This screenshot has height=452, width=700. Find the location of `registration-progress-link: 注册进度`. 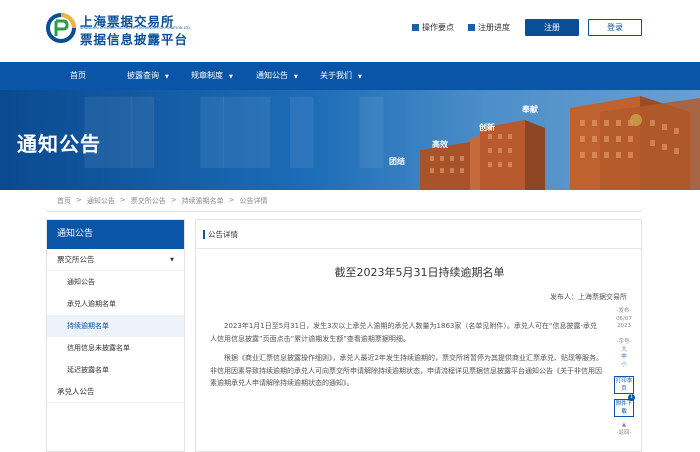

registration-progress-link: 注册进度 is located at coordinates (489, 27).